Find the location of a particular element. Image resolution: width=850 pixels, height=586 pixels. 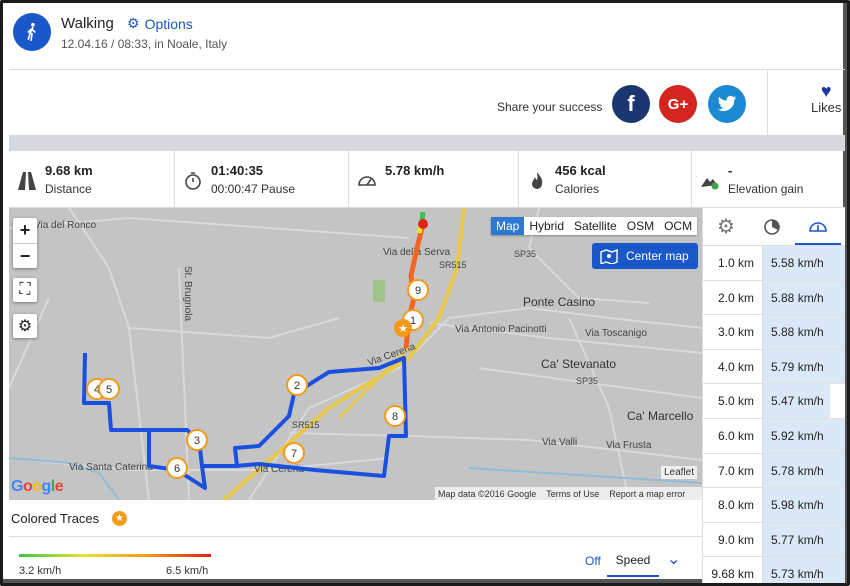

stat-label: Distance is located at coordinates (68, 189).